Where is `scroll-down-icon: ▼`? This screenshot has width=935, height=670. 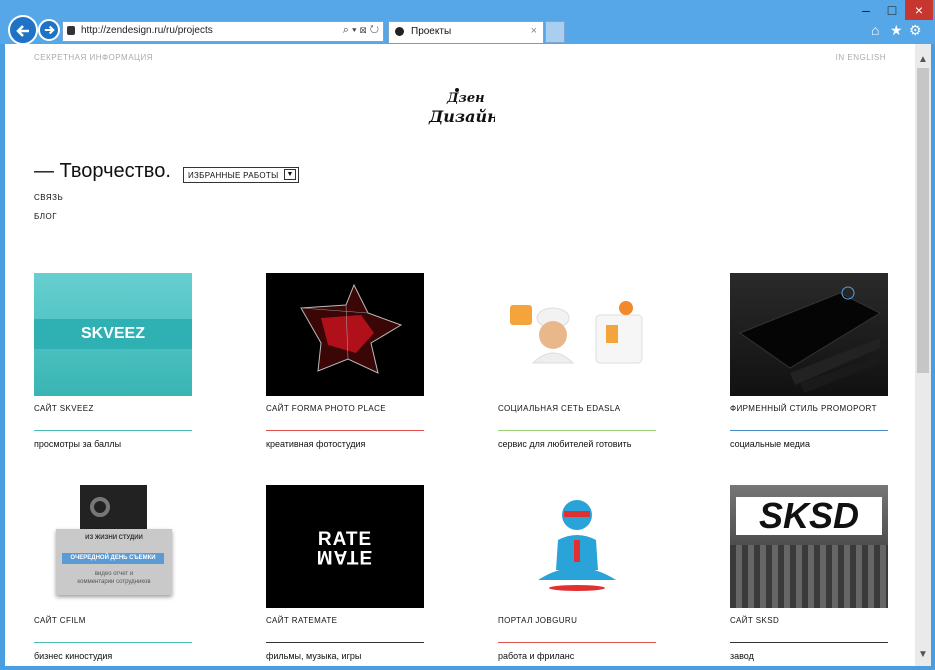 scroll-down-icon: ▼ is located at coordinates (923, 654).